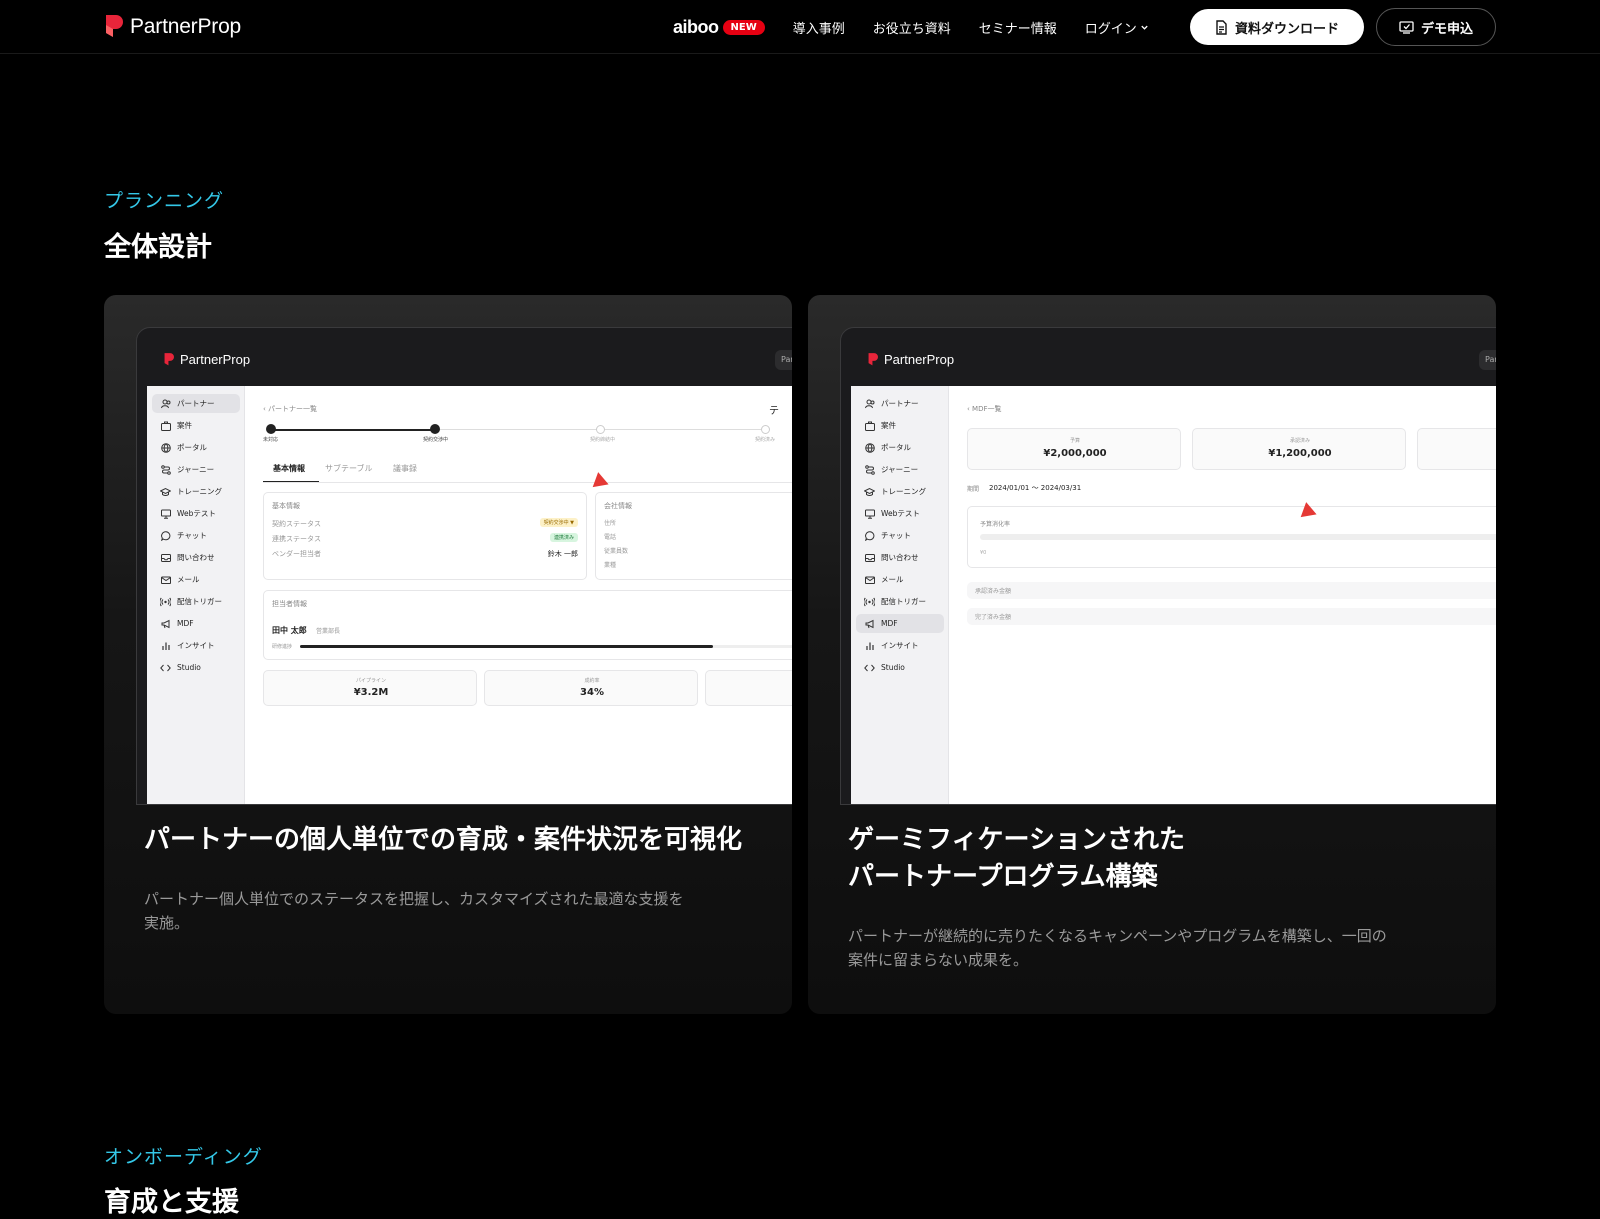  What do you see at coordinates (912, 27) in the screenshot?
I see `nav-link-resources: お役立ち資料` at bounding box center [912, 27].